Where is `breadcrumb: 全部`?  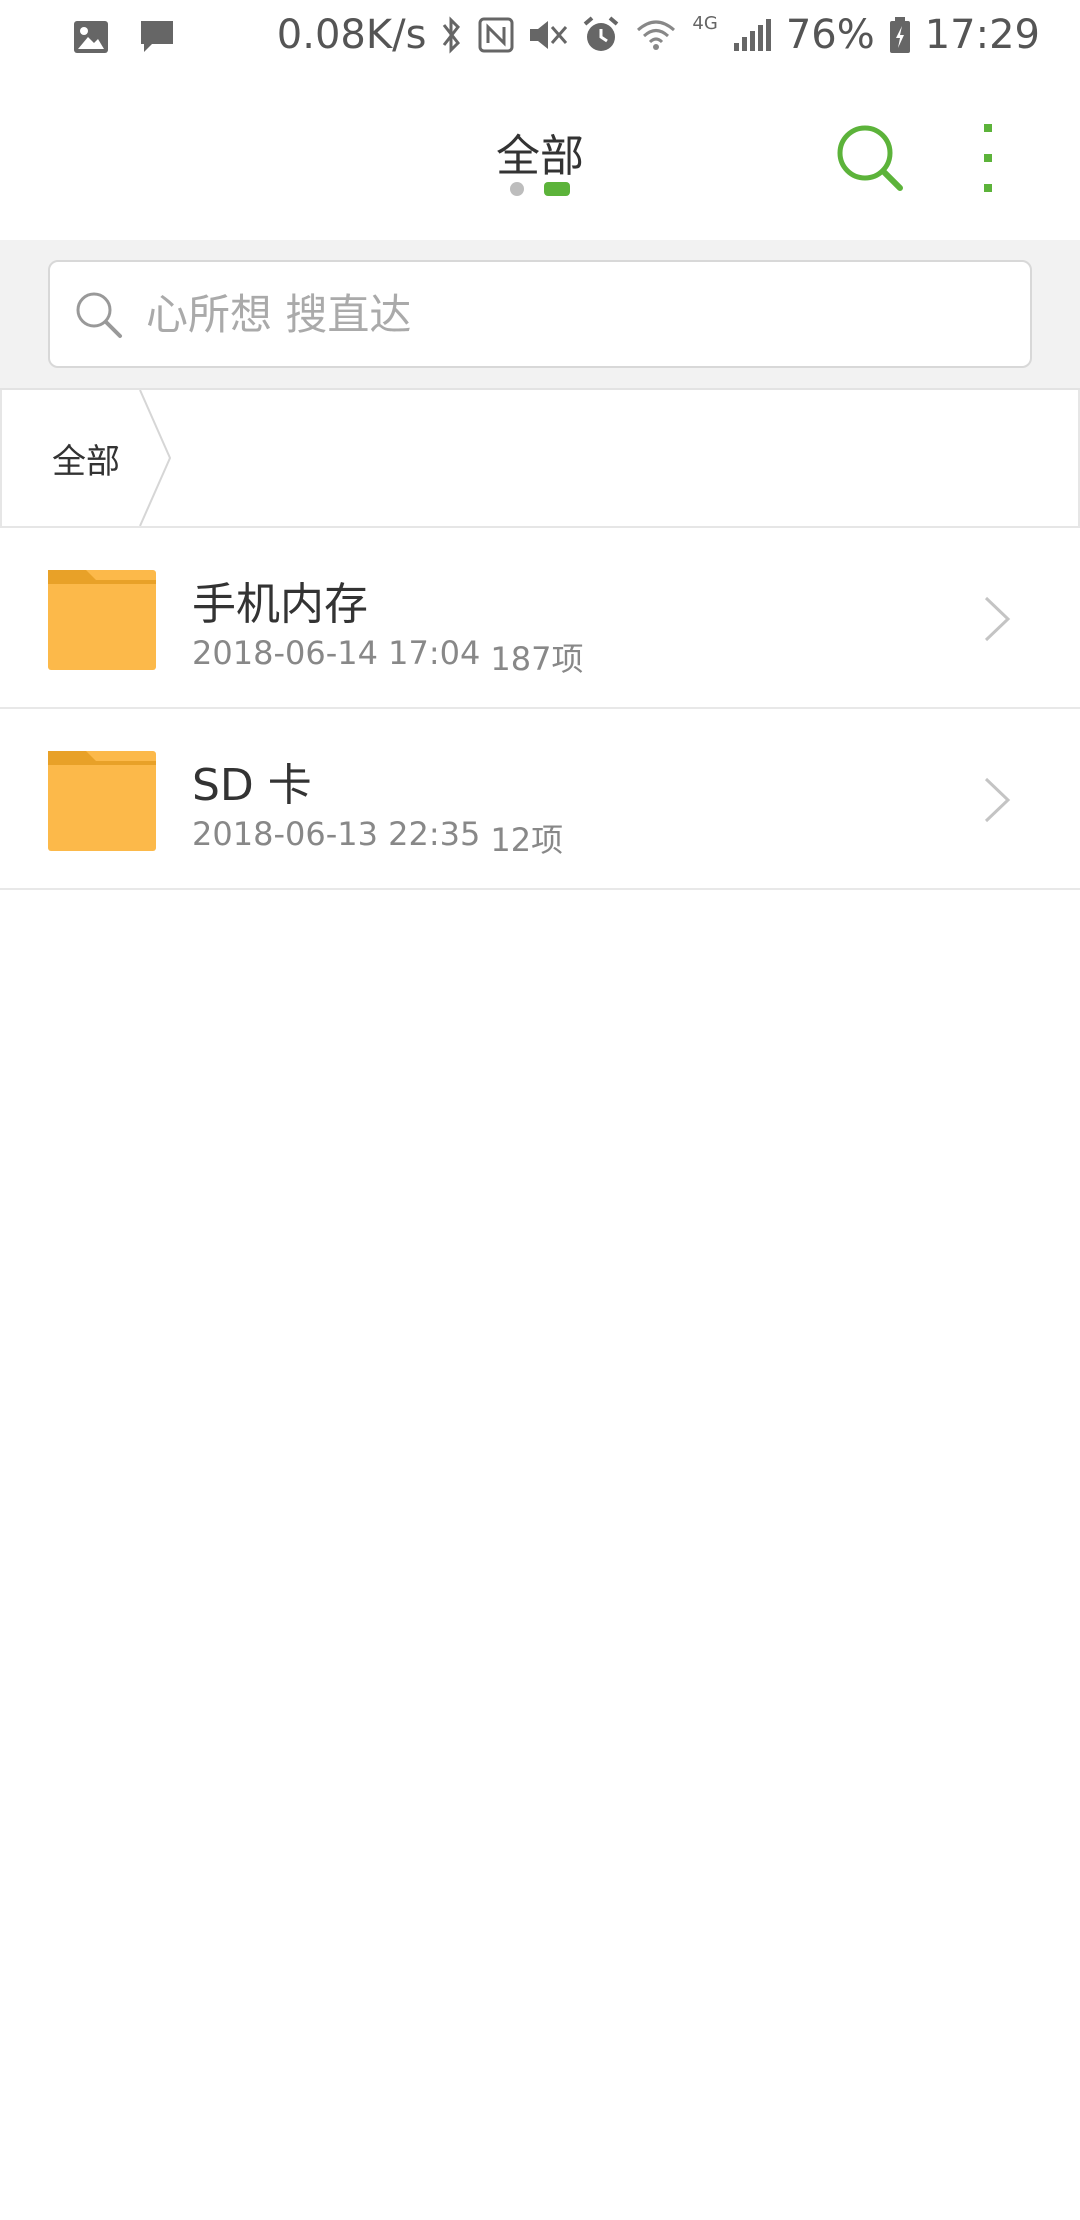 breadcrumb: 全部 is located at coordinates (540, 459).